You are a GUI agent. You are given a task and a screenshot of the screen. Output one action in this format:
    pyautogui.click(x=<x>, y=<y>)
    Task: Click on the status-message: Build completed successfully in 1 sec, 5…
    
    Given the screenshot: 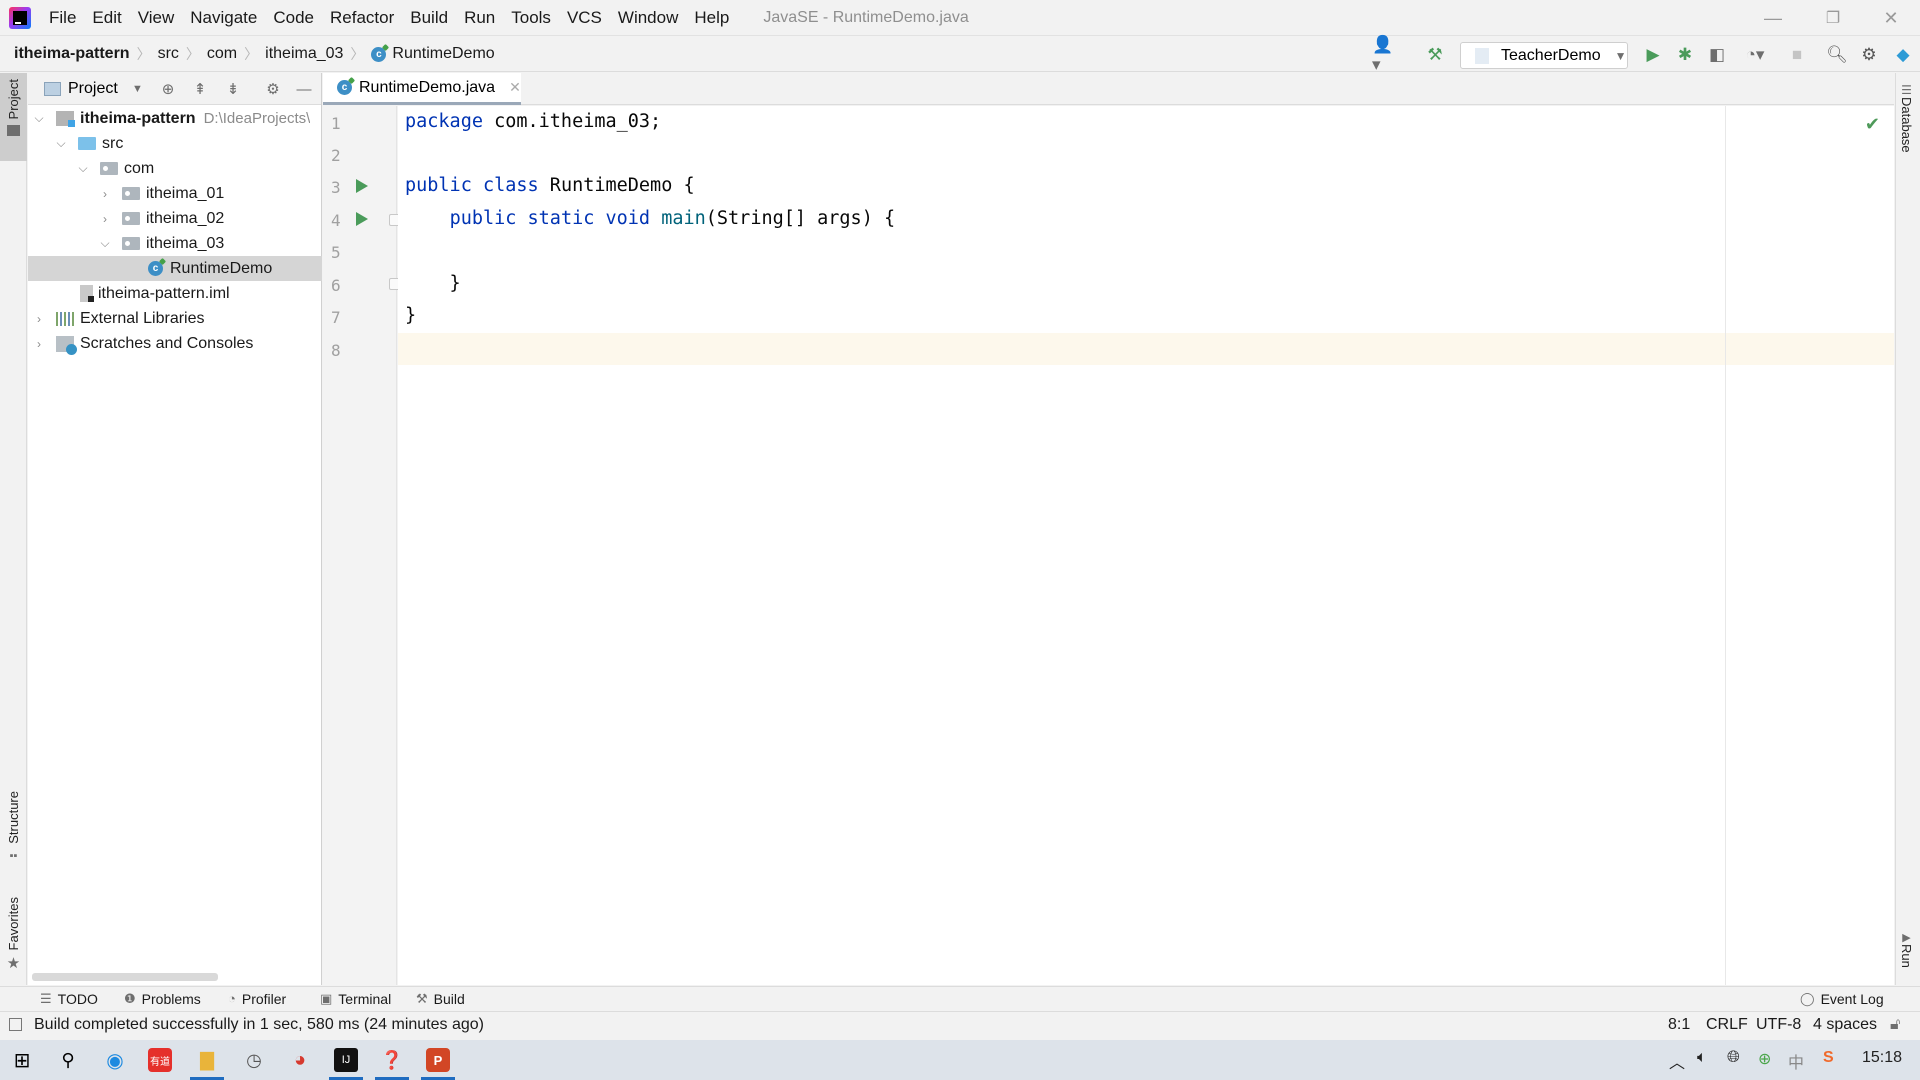 What is the action you would take?
    pyautogui.click(x=259, y=1025)
    